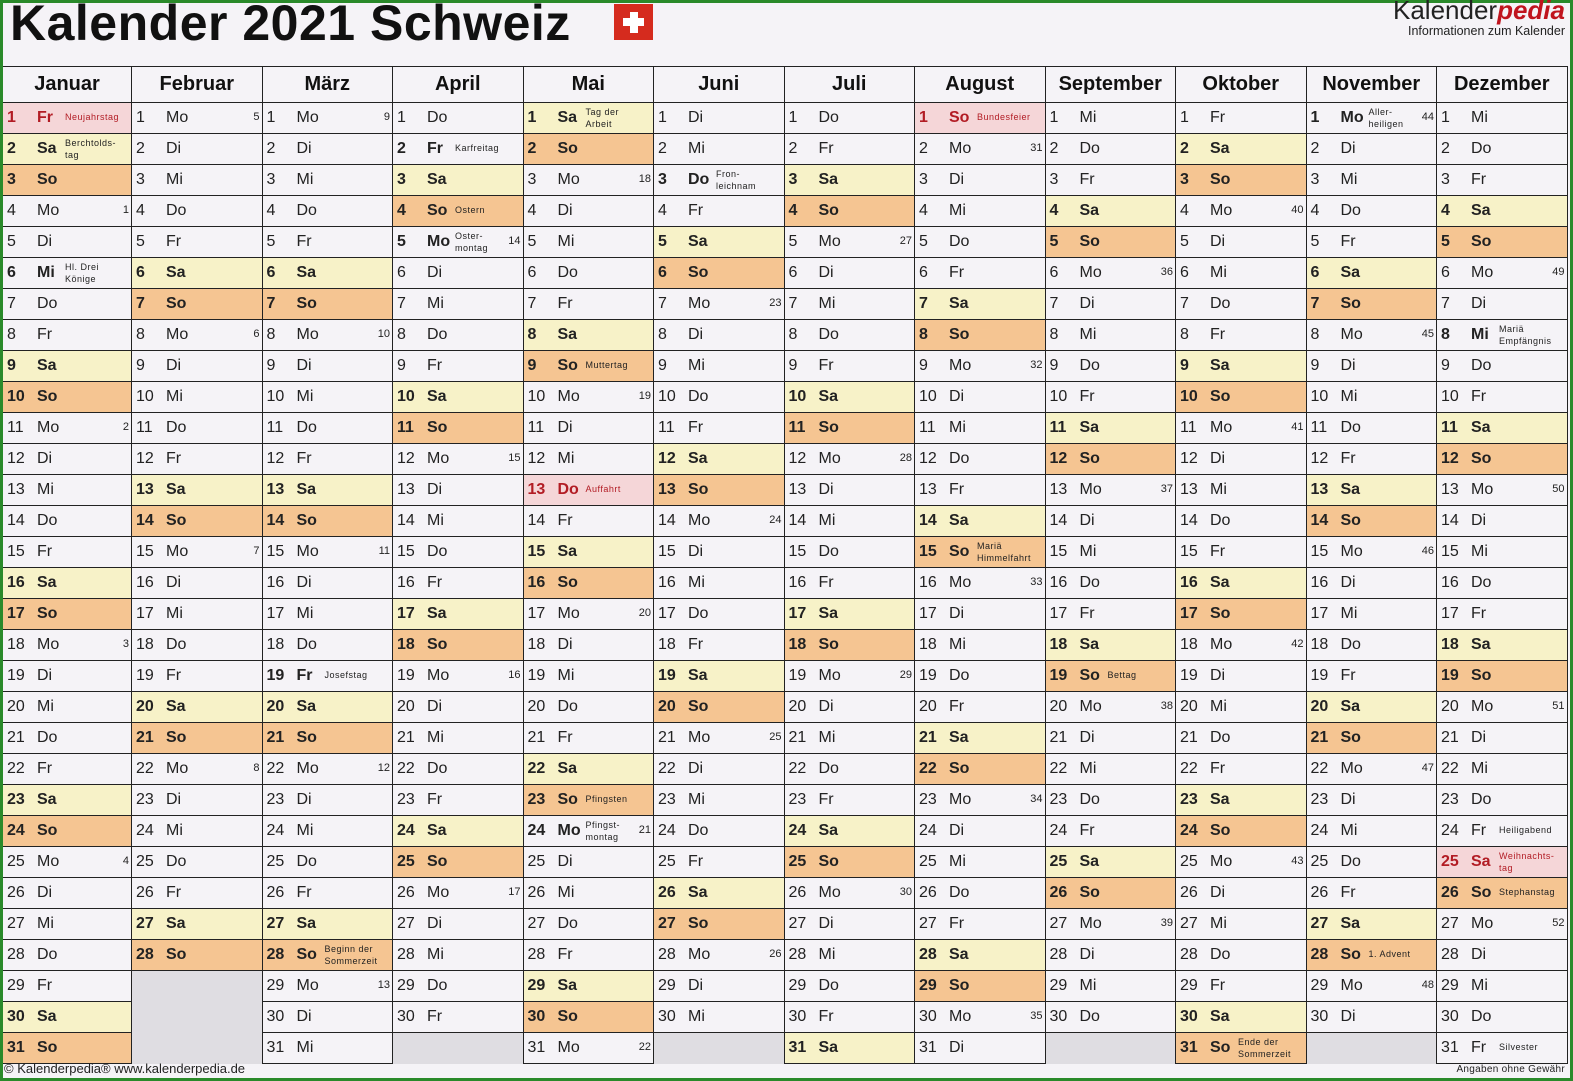 The height and width of the screenshot is (1081, 1573). What do you see at coordinates (849, 831) in the screenshot?
I see `day-cell: 24 Sa` at bounding box center [849, 831].